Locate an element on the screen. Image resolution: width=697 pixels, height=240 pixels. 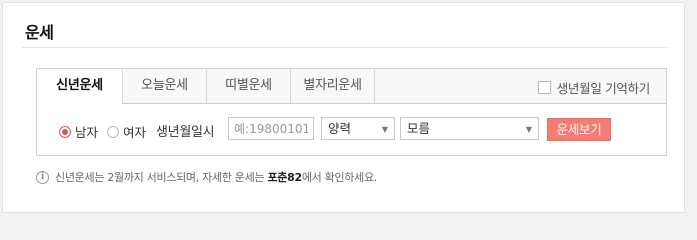
info-icon: i is located at coordinates (42, 177).